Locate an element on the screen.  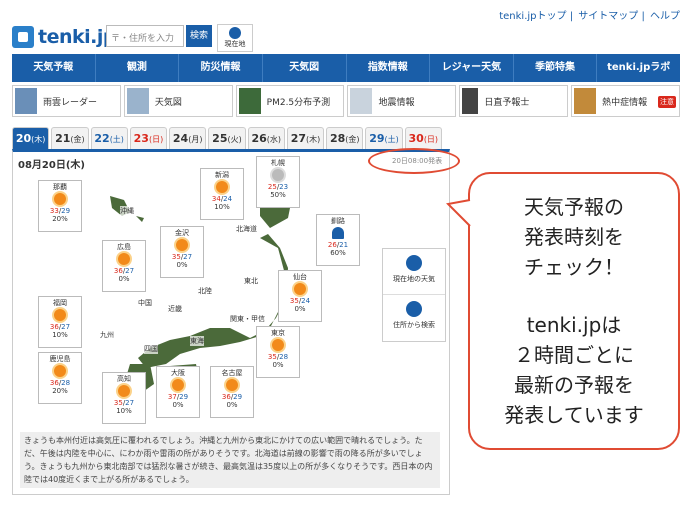
tab-day-21: 21(金) is located at coordinates (70, 138).